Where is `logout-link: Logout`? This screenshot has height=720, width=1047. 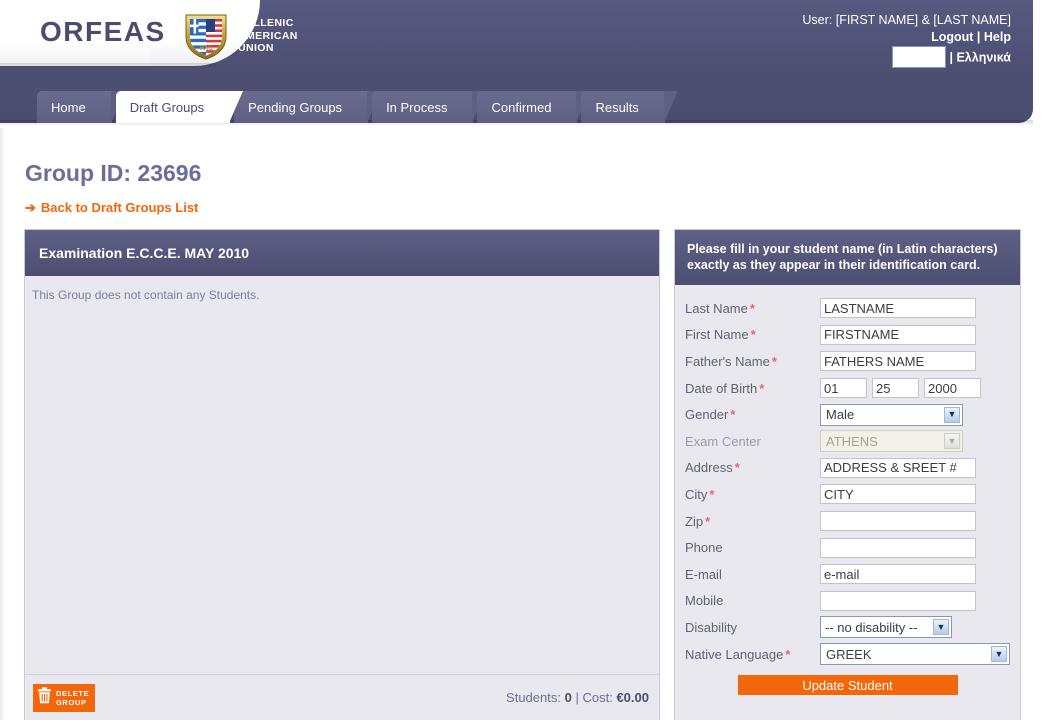
logout-link: Logout is located at coordinates (952, 37).